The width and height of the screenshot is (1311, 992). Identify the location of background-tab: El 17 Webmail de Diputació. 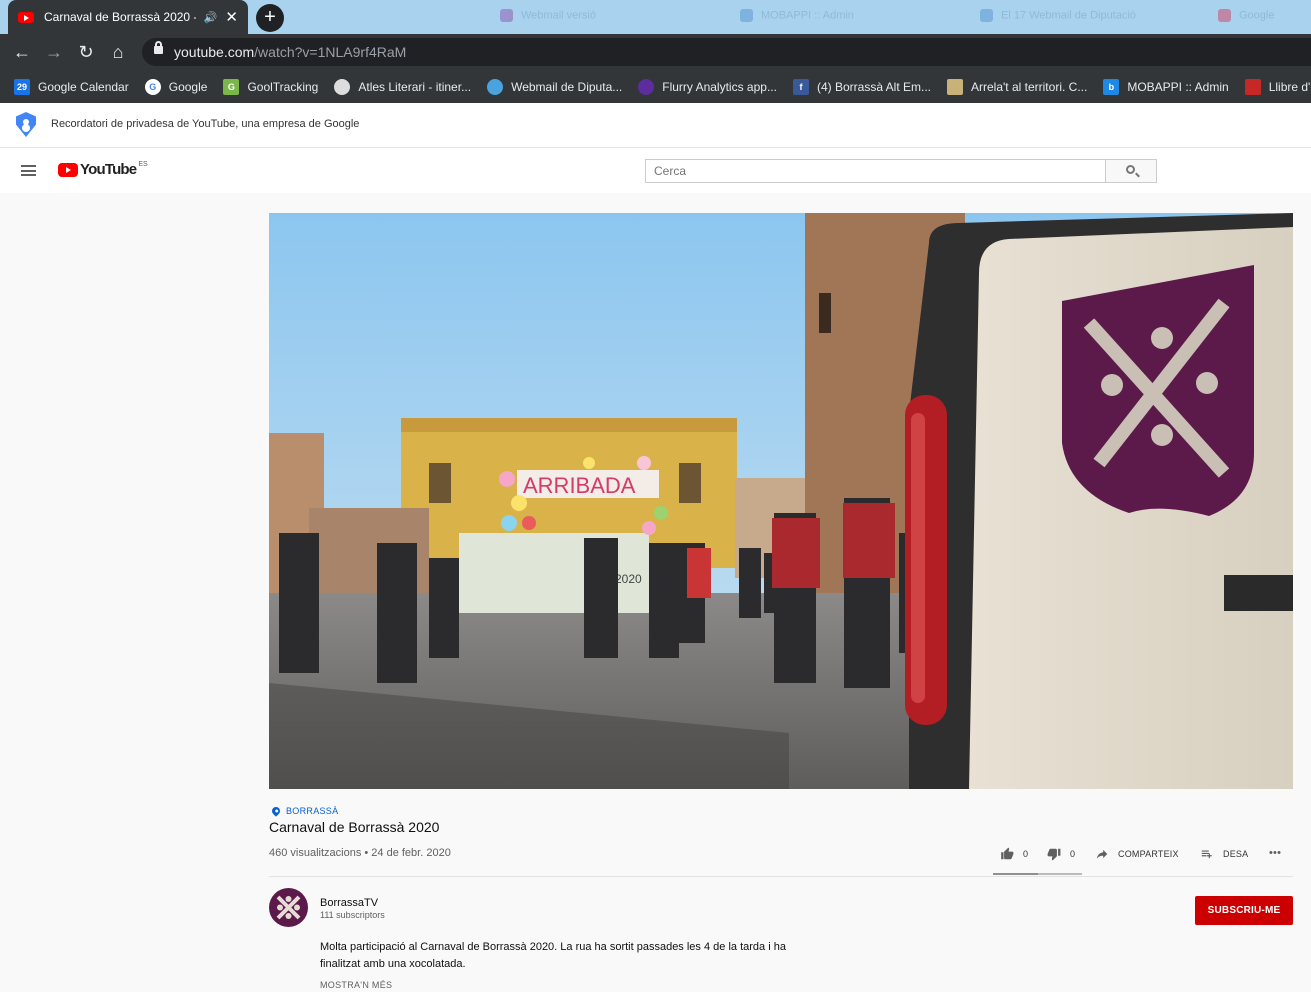
(1058, 17).